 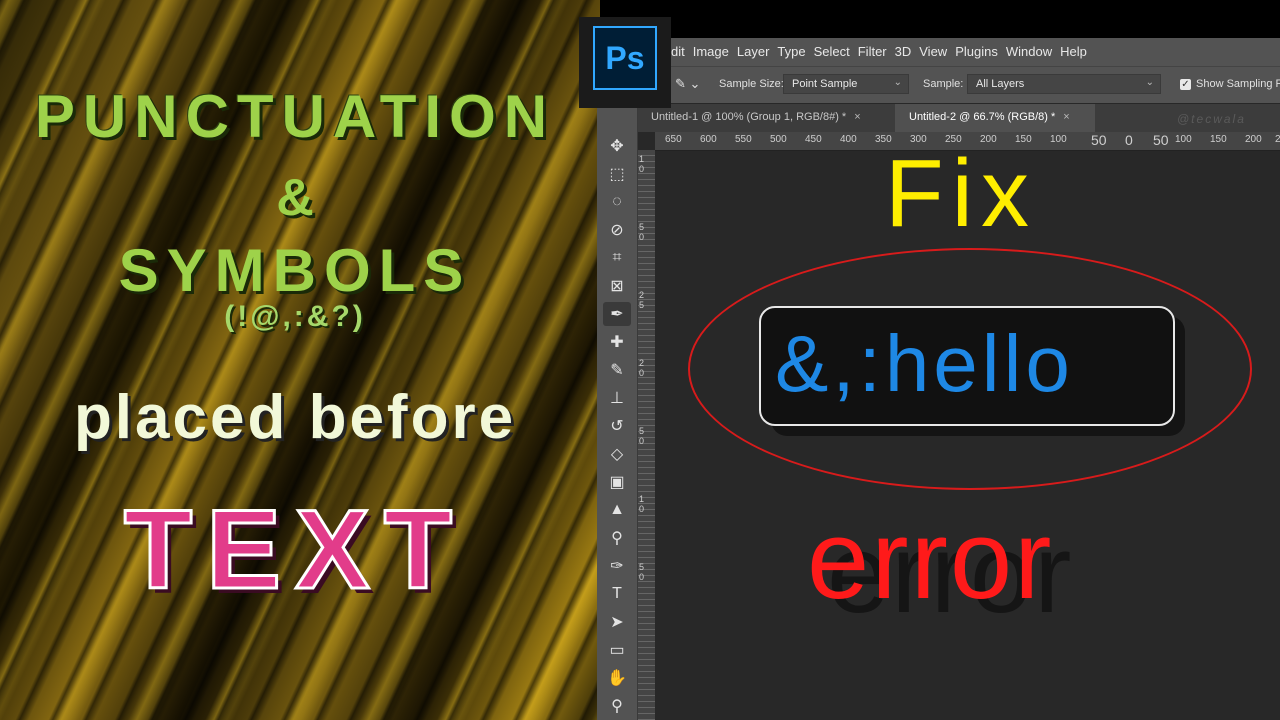 What do you see at coordinates (924, 363) in the screenshot?
I see `canvas-text-hello: &,:hello` at bounding box center [924, 363].